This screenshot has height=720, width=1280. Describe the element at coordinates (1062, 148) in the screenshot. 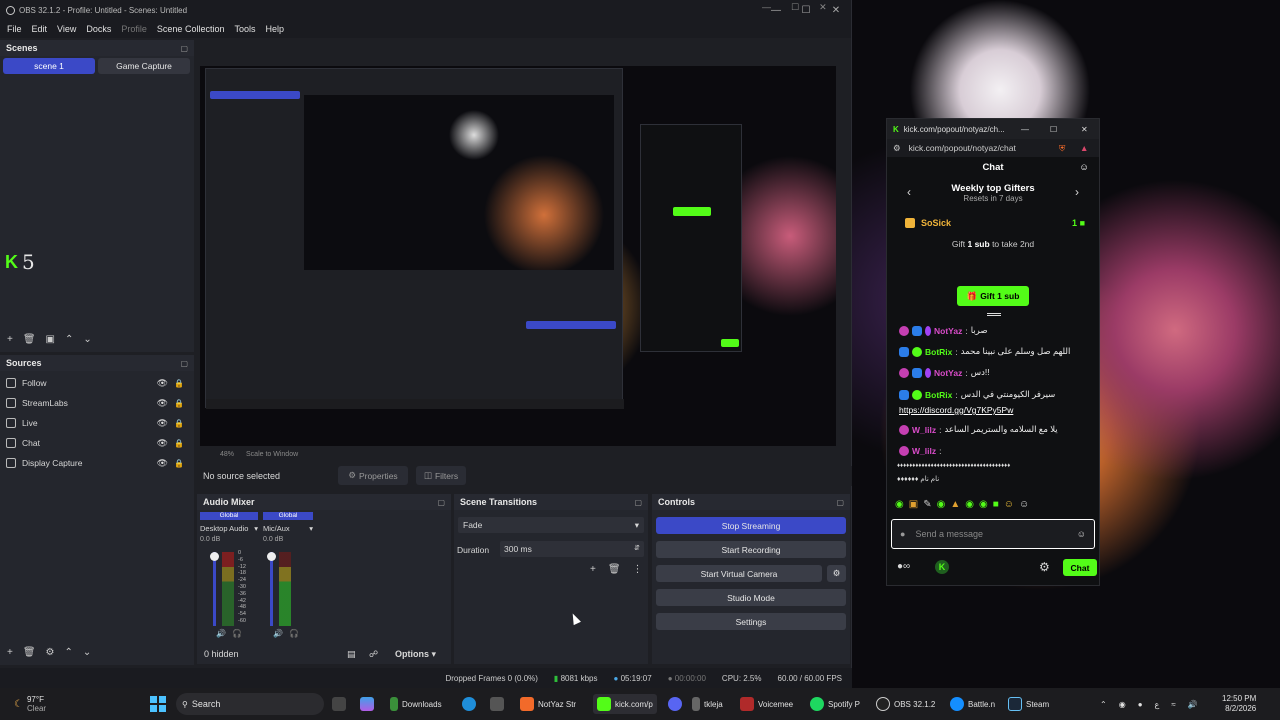

I see `brave-shield-icon: ⛨` at that location.